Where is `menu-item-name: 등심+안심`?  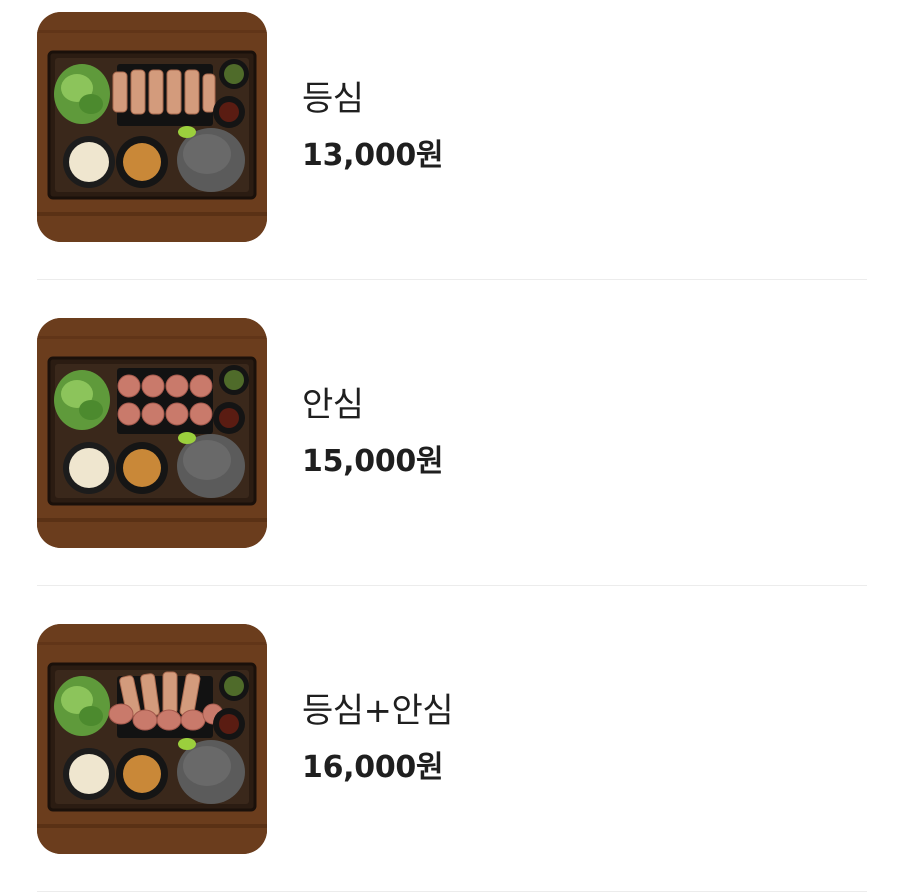
menu-item-name: 등심+안심 is located at coordinates (378, 711).